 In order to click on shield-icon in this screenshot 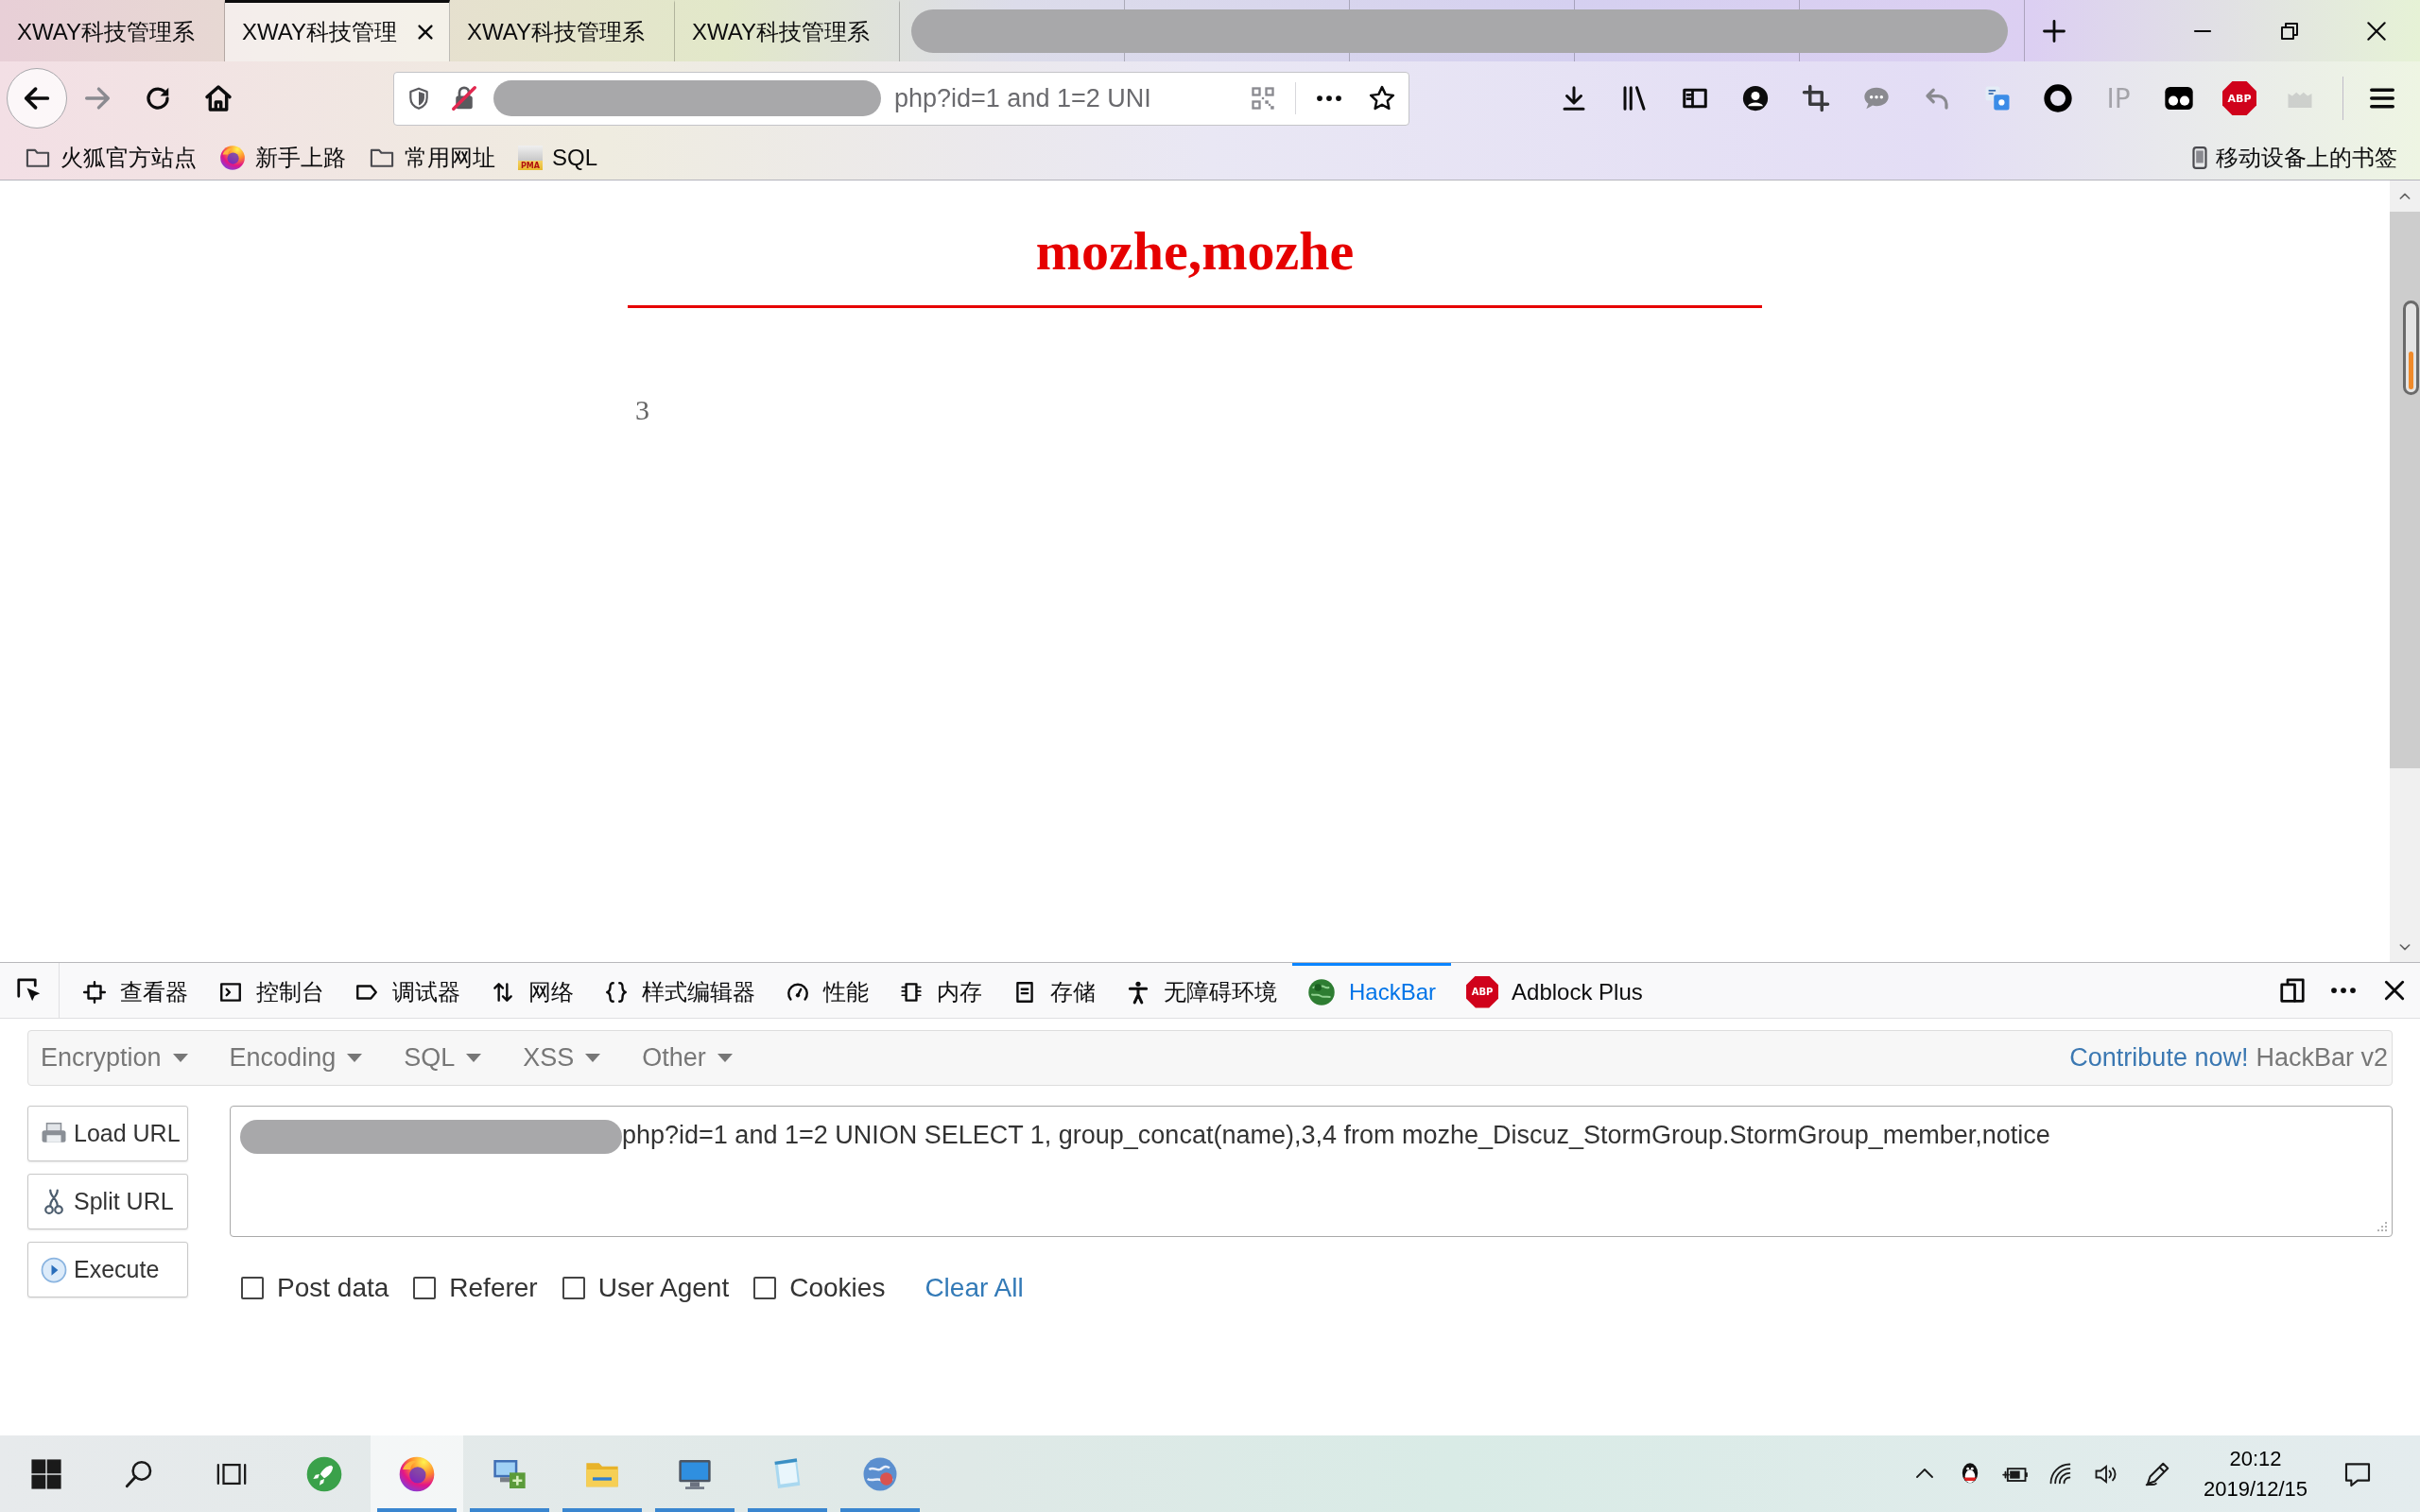, I will do `click(418, 98)`.